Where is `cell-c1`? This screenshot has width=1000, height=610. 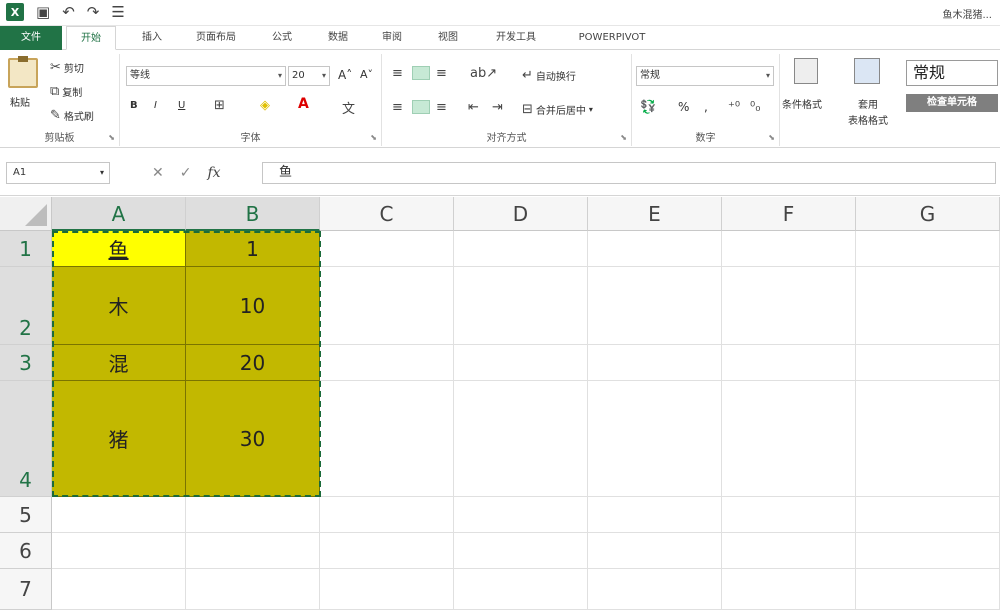
cell-c1 is located at coordinates (387, 249).